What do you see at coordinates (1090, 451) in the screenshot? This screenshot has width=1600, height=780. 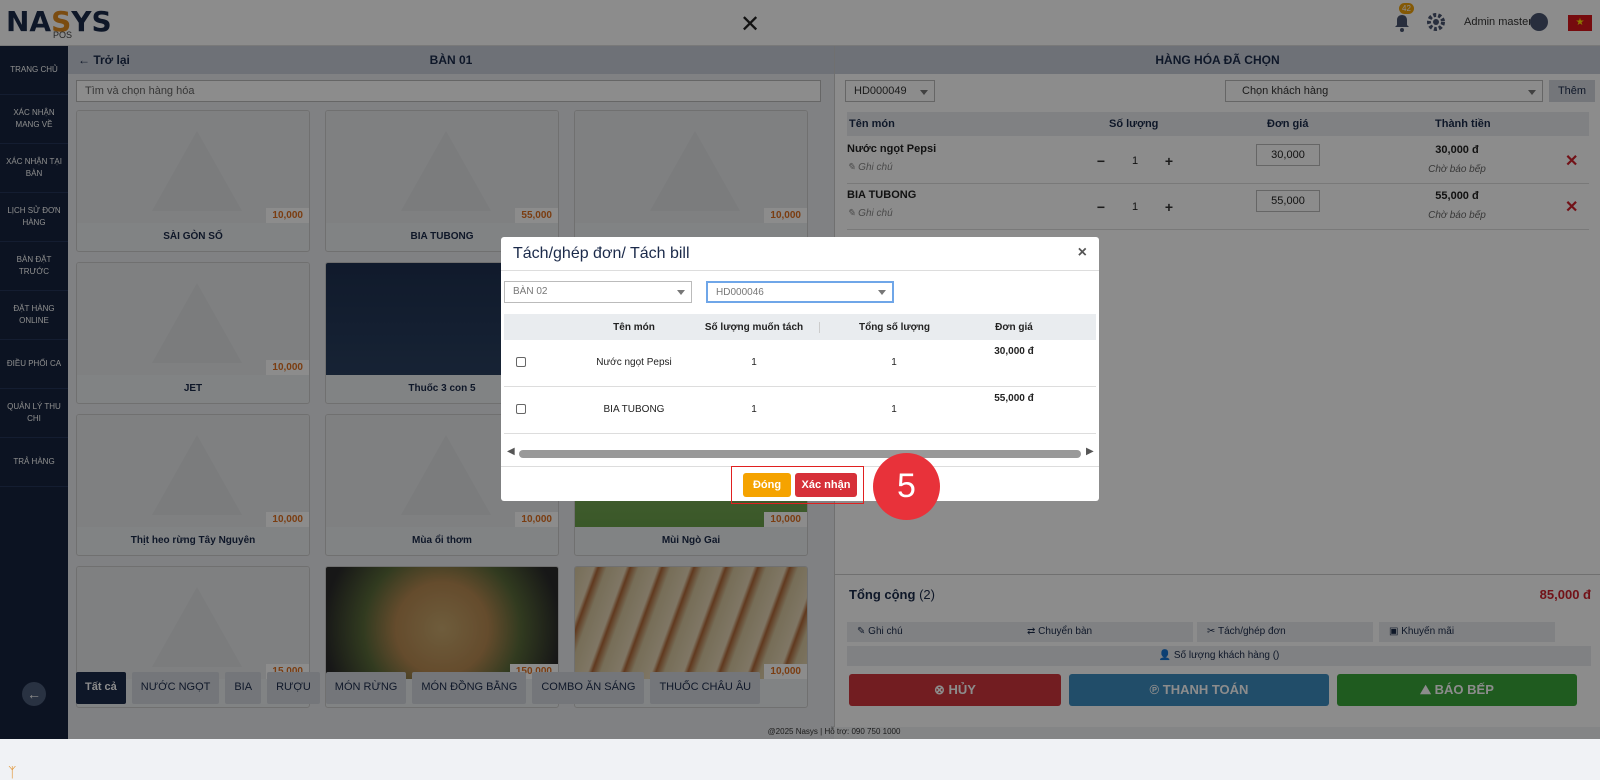 I see `scroll-right-icon: ▶` at bounding box center [1090, 451].